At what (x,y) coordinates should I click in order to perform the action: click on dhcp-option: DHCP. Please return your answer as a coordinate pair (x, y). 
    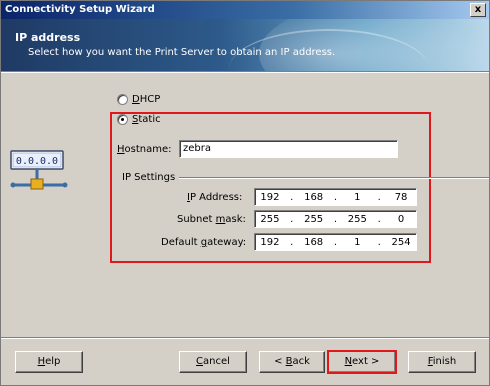
    Looking at the image, I should click on (138, 99).